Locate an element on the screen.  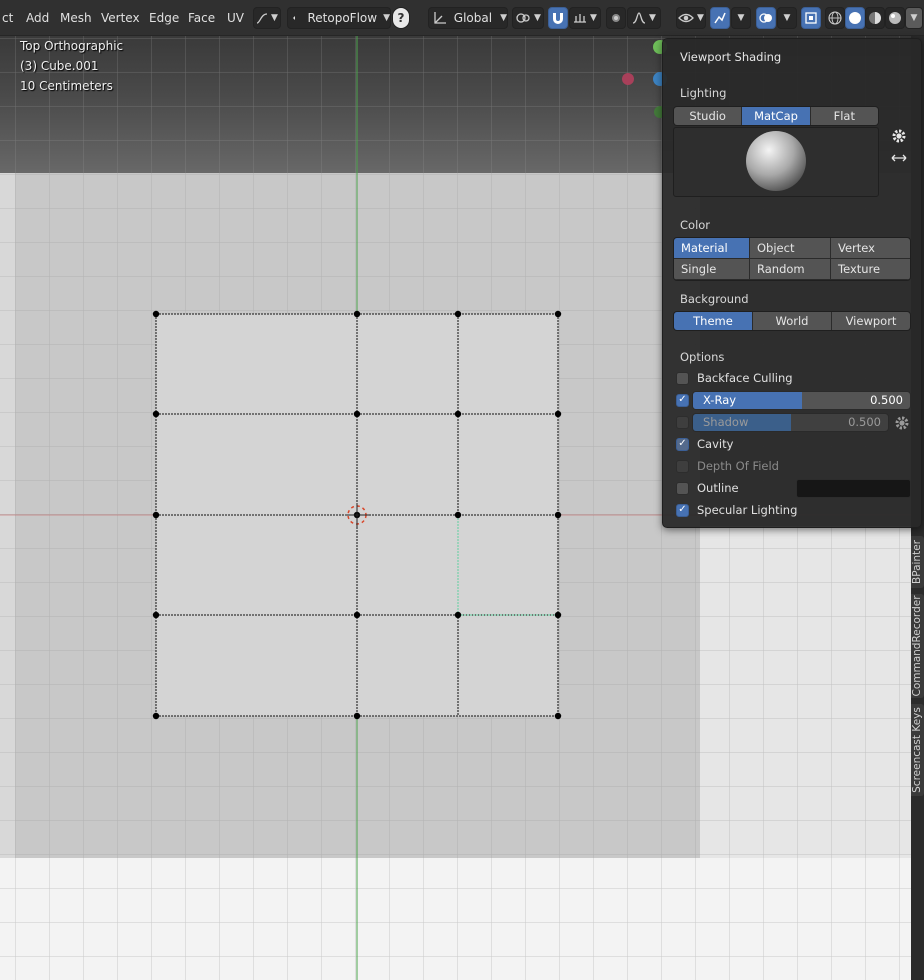
pivot-dropdown: ▼ is located at coordinates (528, 18).